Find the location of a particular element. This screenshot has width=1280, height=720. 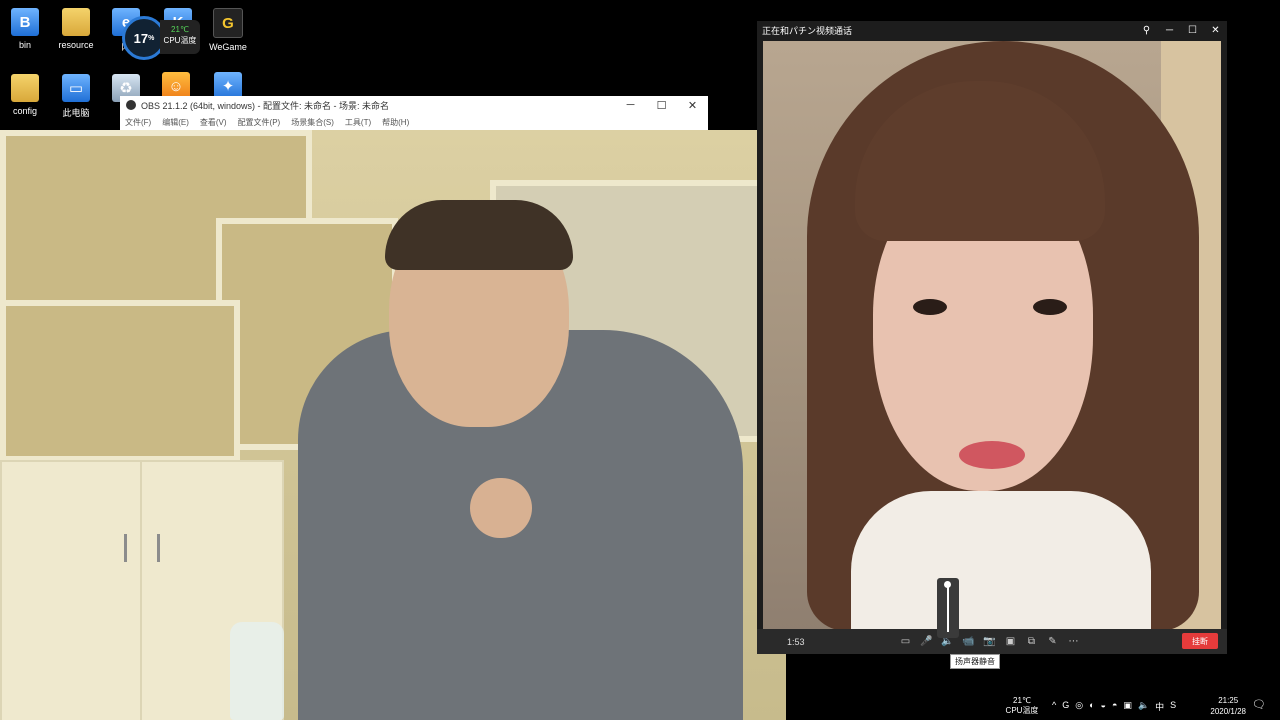

share-screen-icon: ⧉ is located at coordinates (1031, 641).